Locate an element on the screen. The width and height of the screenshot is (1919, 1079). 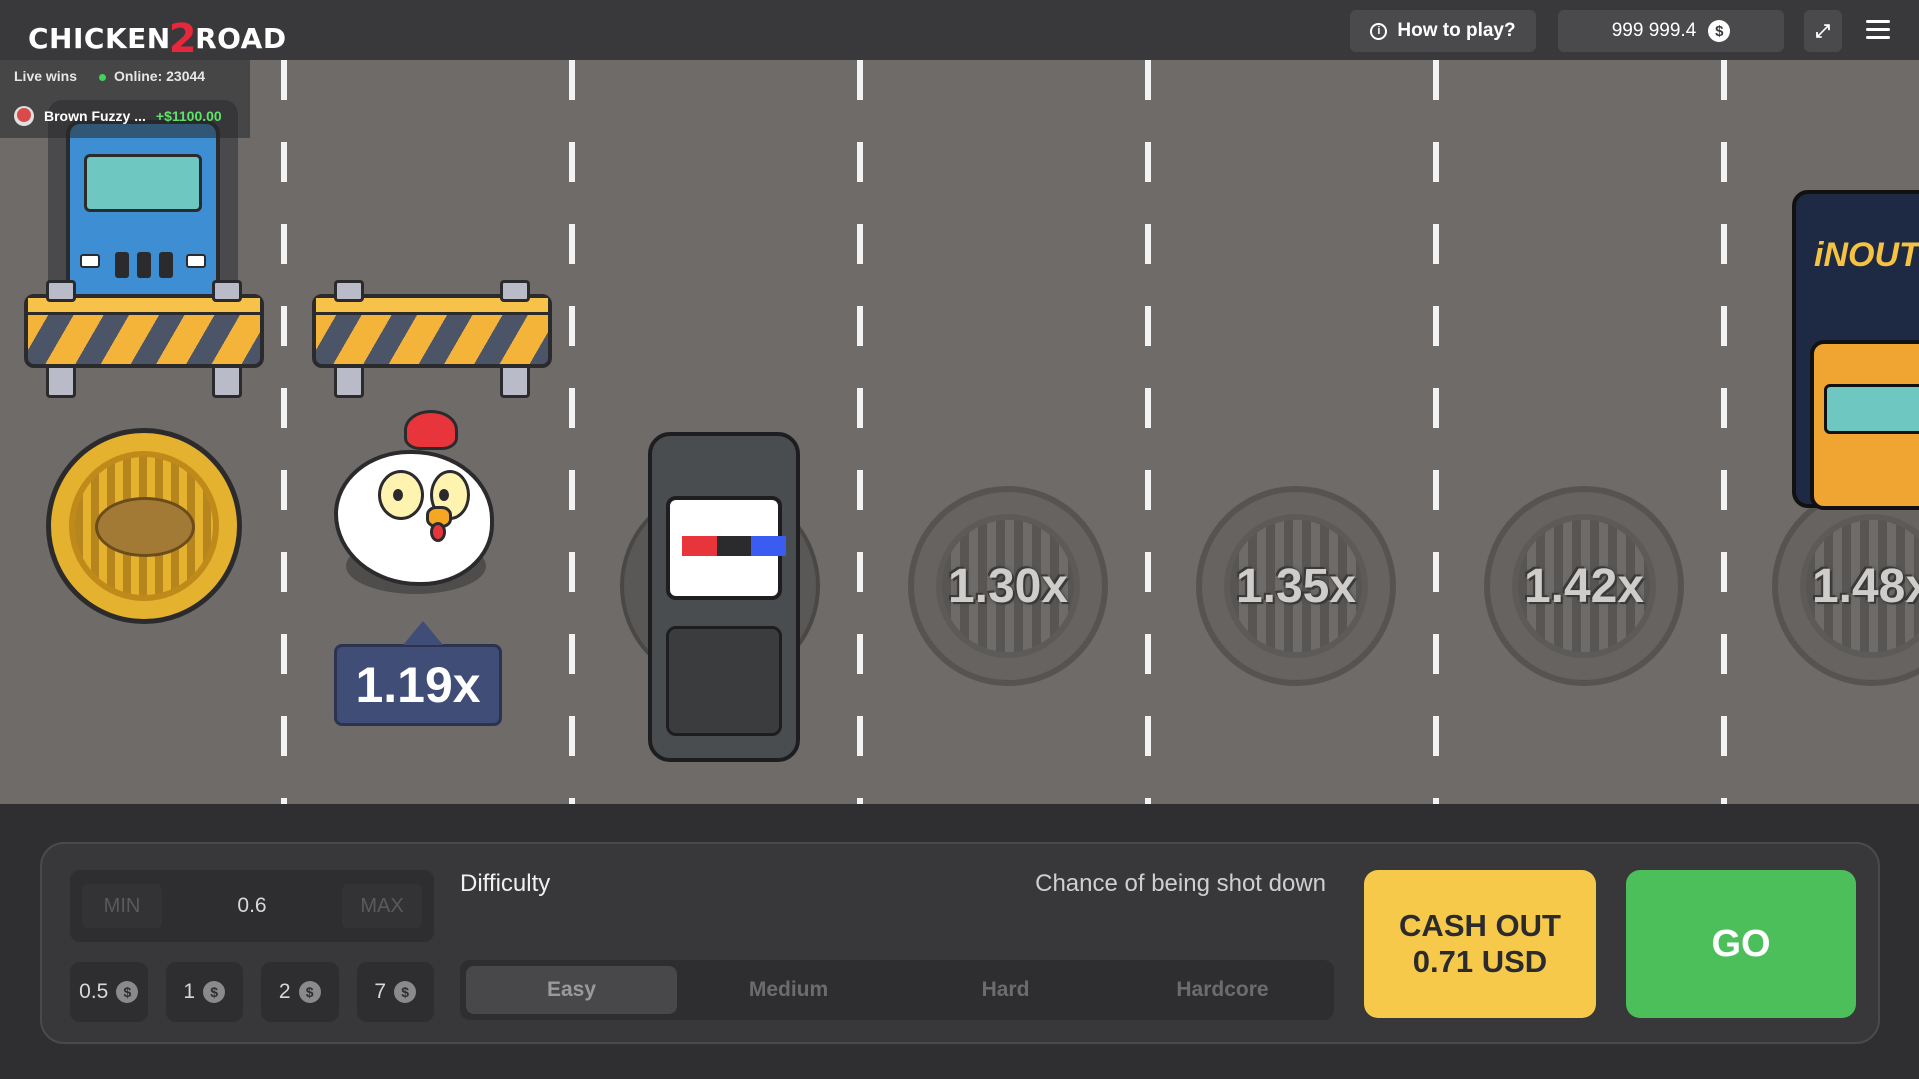
difficulty-tab-medium: Medium is located at coordinates (788, 990).